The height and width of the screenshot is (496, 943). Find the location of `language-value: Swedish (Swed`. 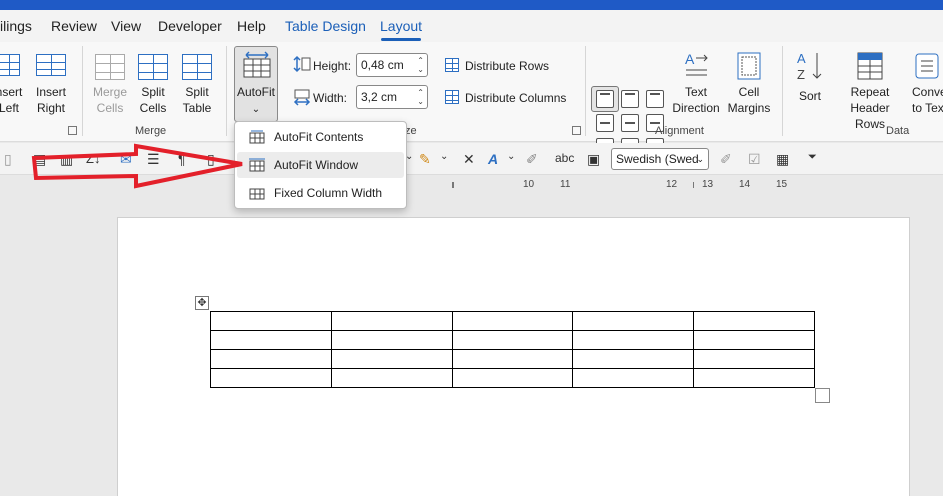

language-value: Swedish (Swed is located at coordinates (657, 159).